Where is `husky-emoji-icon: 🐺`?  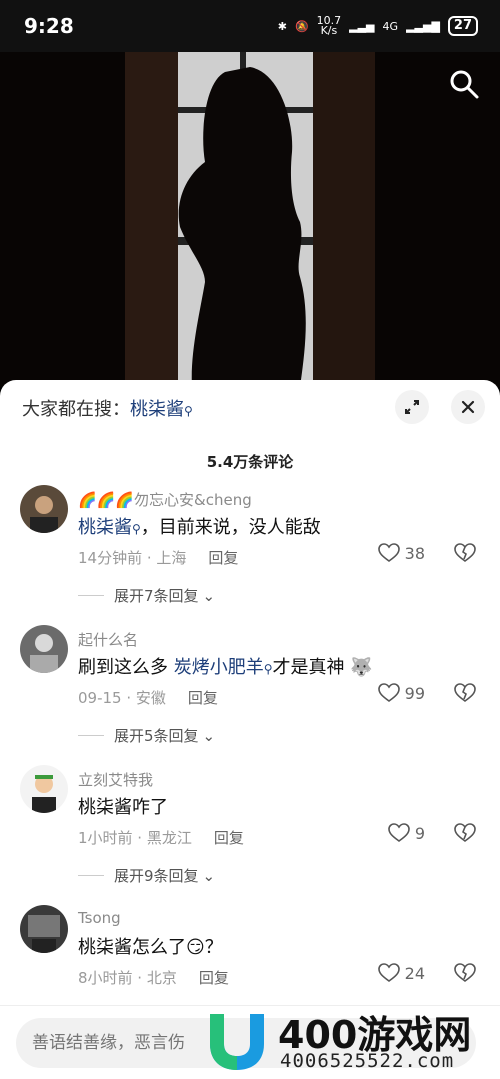
husky-emoji-icon: 🐺 is located at coordinates (358, 667).